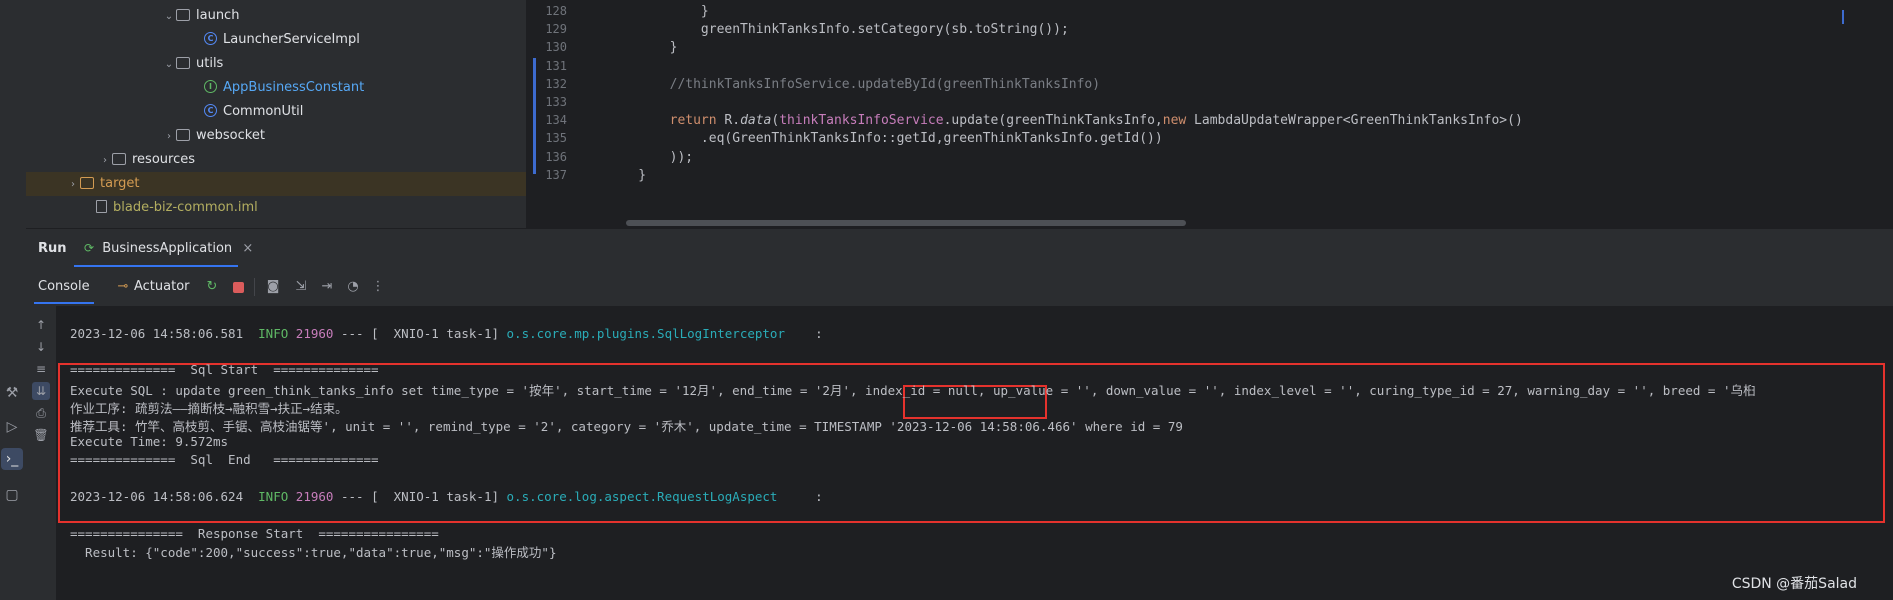 The width and height of the screenshot is (1893, 600). What do you see at coordinates (1843, 17) in the screenshot?
I see `change-marker` at bounding box center [1843, 17].